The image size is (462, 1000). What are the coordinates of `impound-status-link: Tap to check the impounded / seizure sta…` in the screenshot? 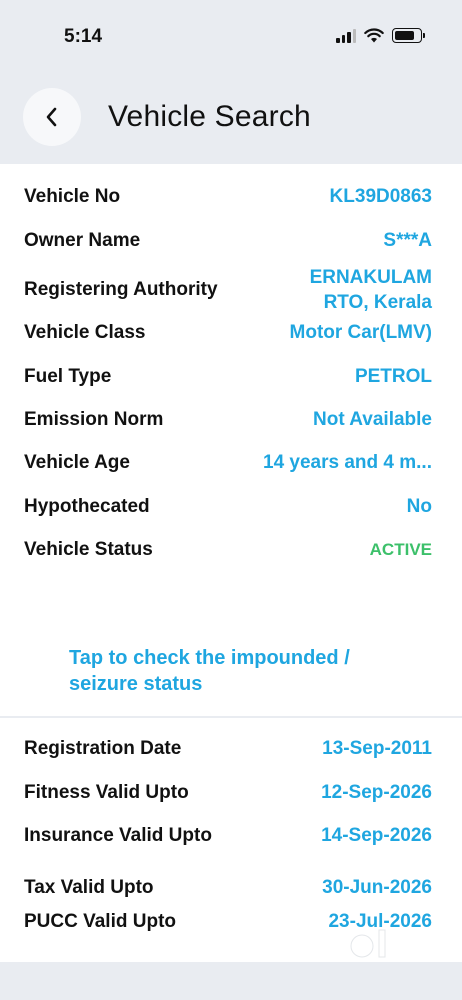 It's located at (239, 671).